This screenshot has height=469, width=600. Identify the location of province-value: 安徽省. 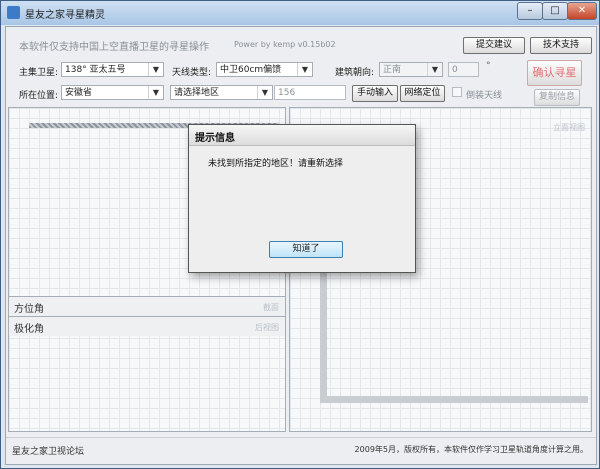
(79, 93).